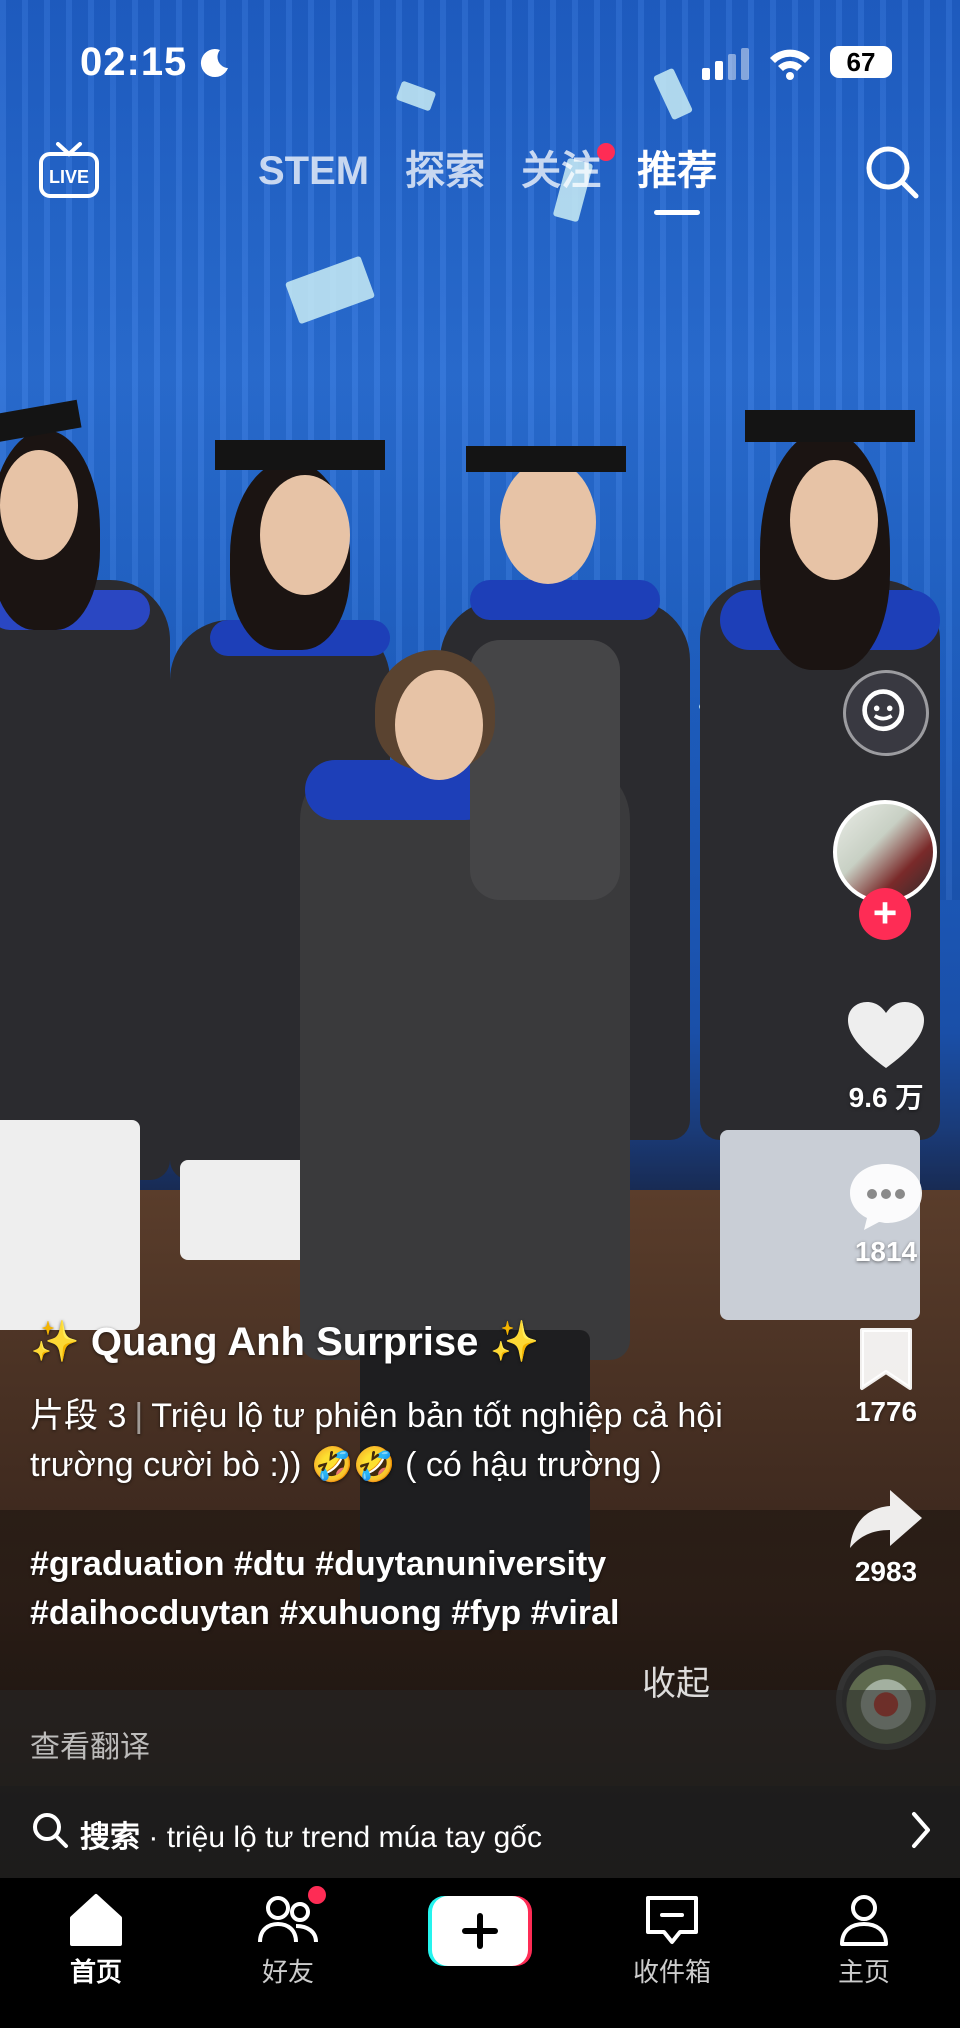 This screenshot has width=960, height=2028. What do you see at coordinates (420, 1341) in the screenshot?
I see `author-name: ✨ Quang Anh Surprise ✨` at bounding box center [420, 1341].